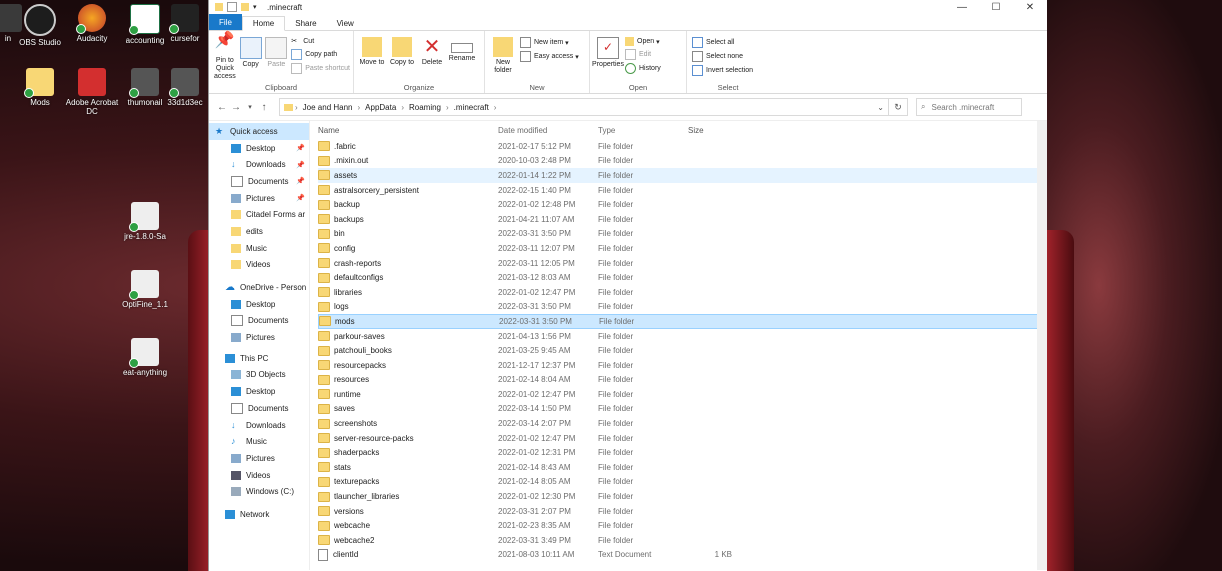 The image size is (1222, 571). What do you see at coordinates (722, 70) in the screenshot?
I see `invert-selection-button: Invert selection` at bounding box center [722, 70].